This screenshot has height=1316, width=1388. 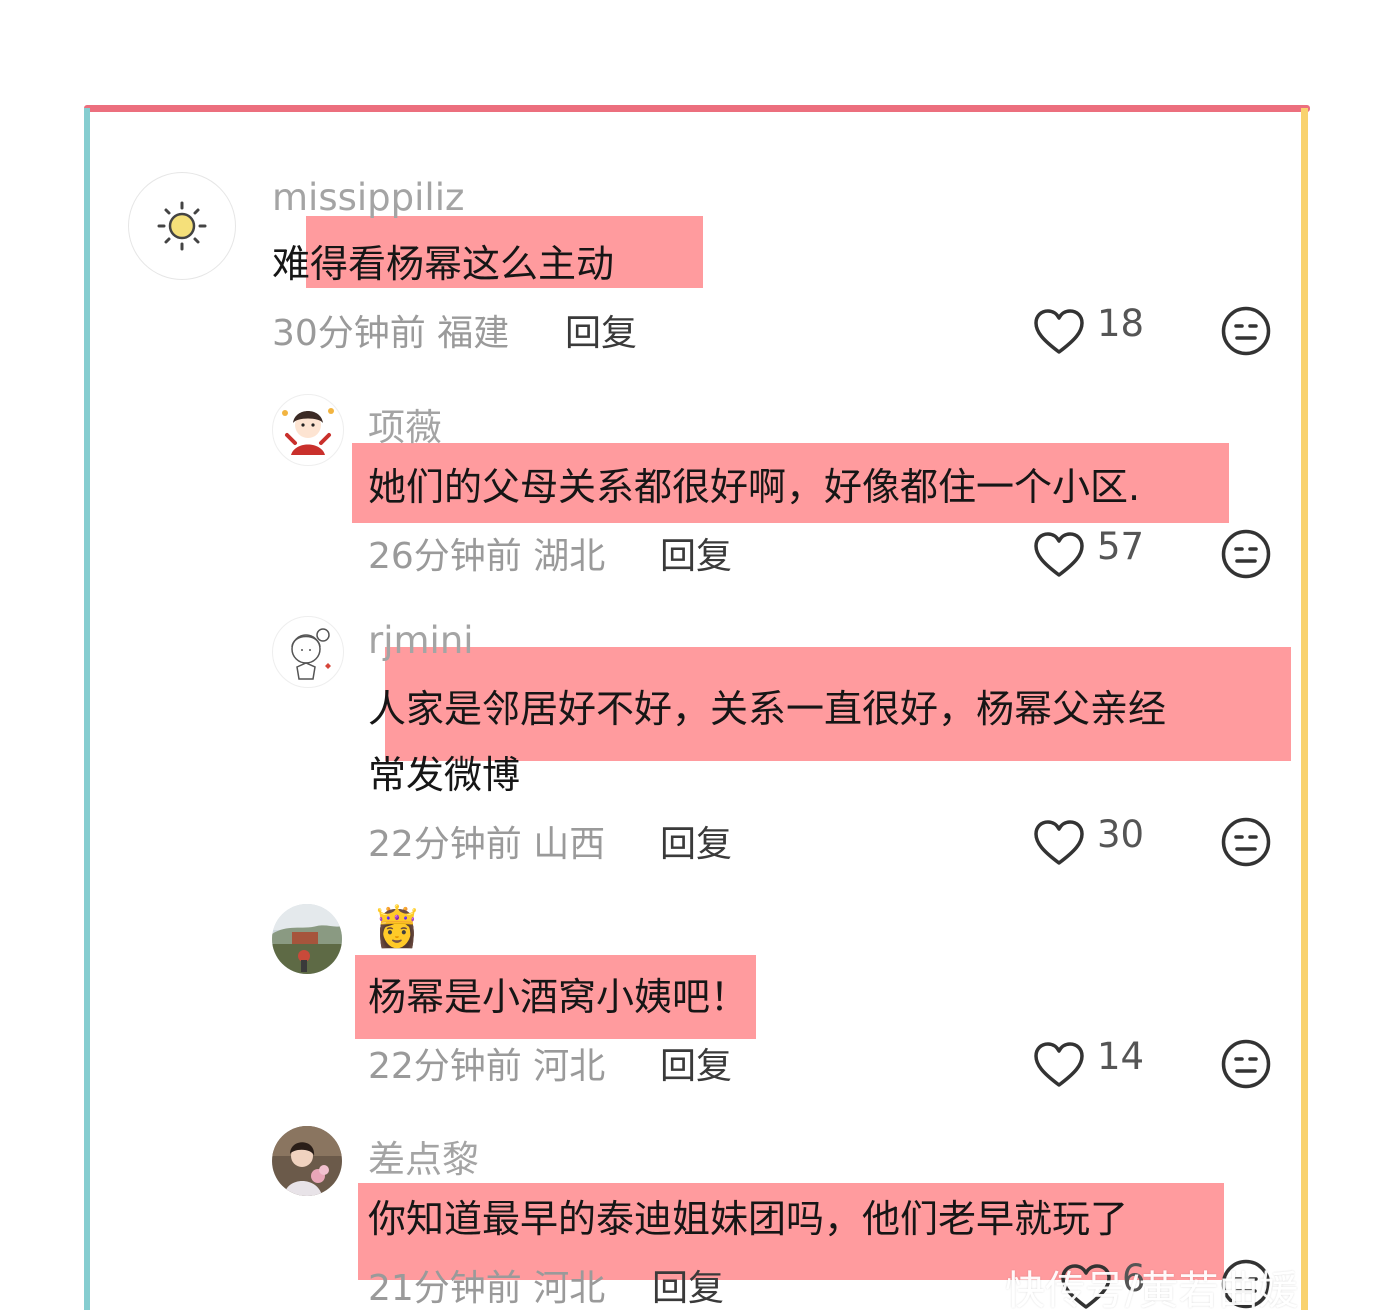 What do you see at coordinates (397, 926) in the screenshot?
I see `username: 👸` at bounding box center [397, 926].